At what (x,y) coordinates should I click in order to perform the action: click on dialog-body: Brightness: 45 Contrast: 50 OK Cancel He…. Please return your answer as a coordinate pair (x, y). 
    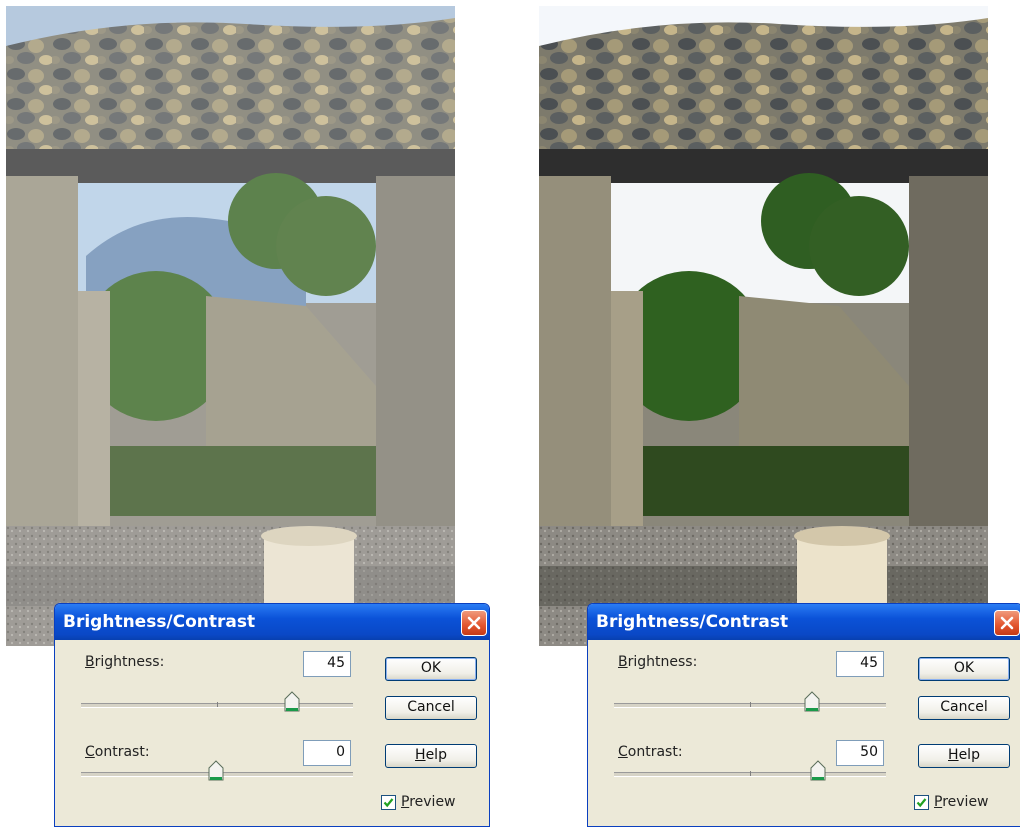
    Looking at the image, I should click on (804, 733).